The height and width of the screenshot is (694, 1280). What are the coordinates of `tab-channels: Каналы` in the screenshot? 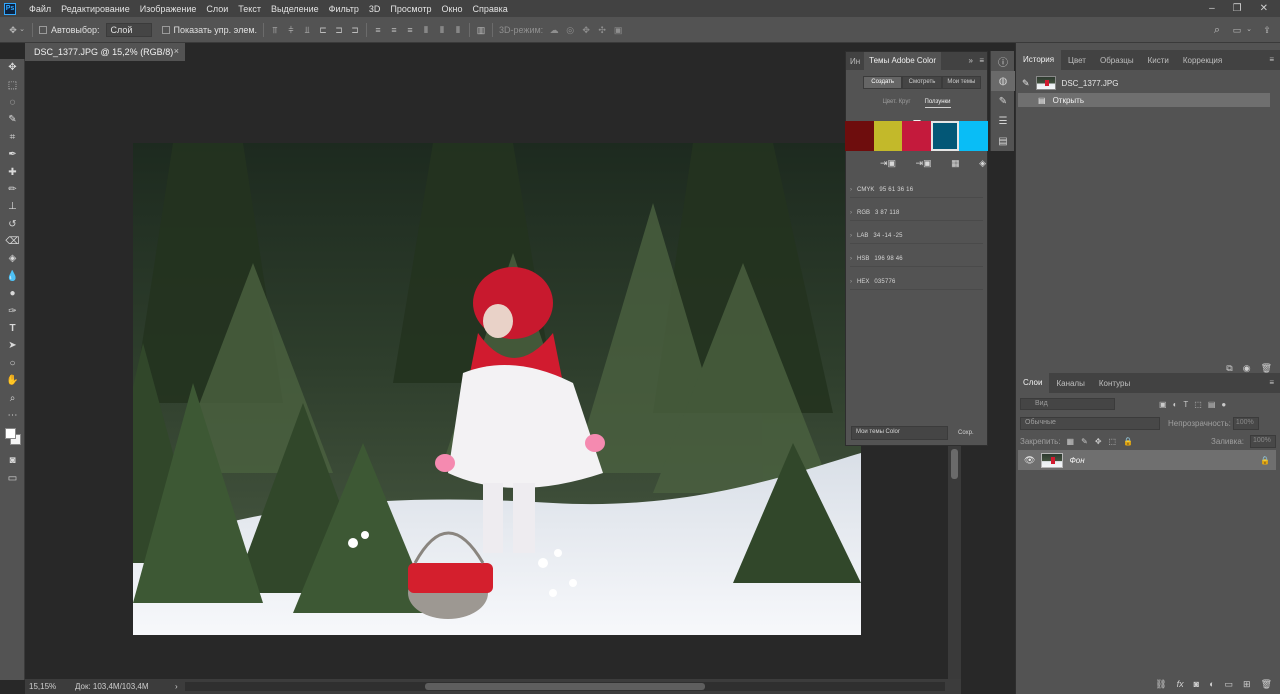 It's located at (1070, 383).